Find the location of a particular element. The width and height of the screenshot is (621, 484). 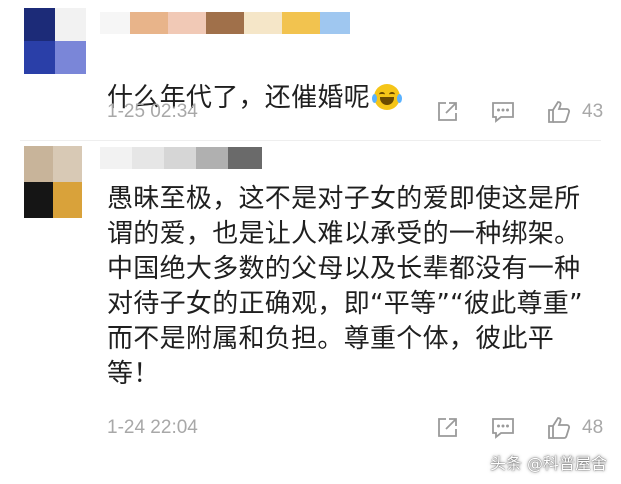

comment-footer: 1-25 02:34 43 is located at coordinates (358, 114).